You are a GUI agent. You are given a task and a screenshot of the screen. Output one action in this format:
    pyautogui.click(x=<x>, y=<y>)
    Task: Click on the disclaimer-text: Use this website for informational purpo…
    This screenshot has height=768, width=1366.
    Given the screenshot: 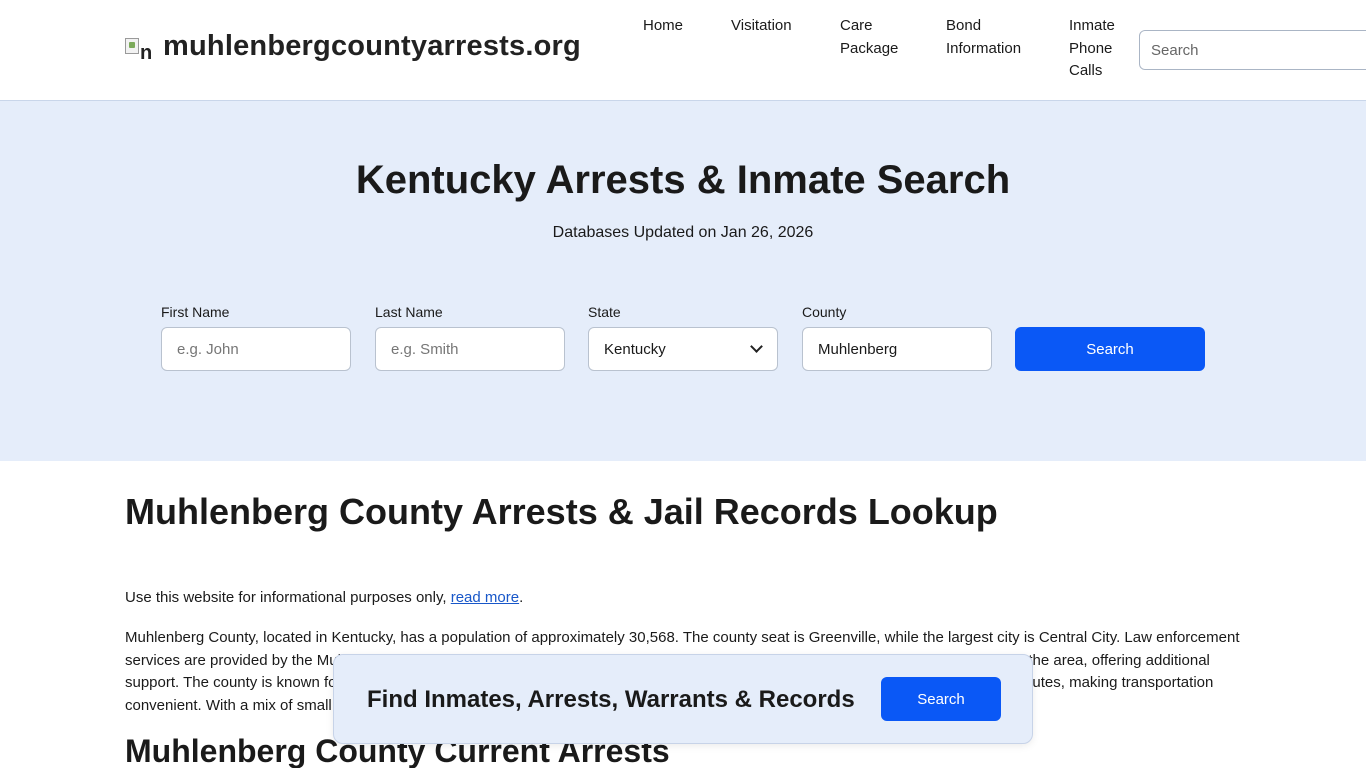 What is the action you would take?
    pyautogui.click(x=288, y=597)
    